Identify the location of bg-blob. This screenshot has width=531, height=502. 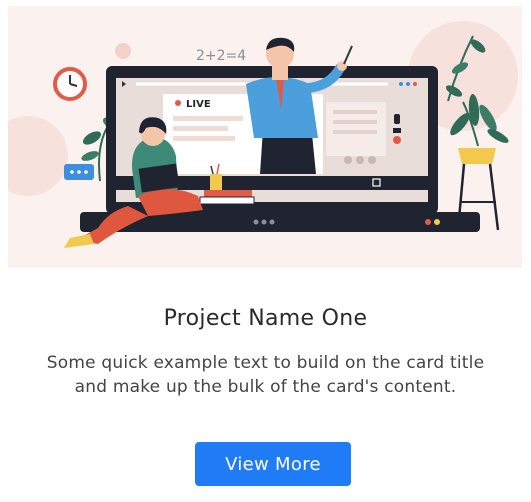
(38, 156).